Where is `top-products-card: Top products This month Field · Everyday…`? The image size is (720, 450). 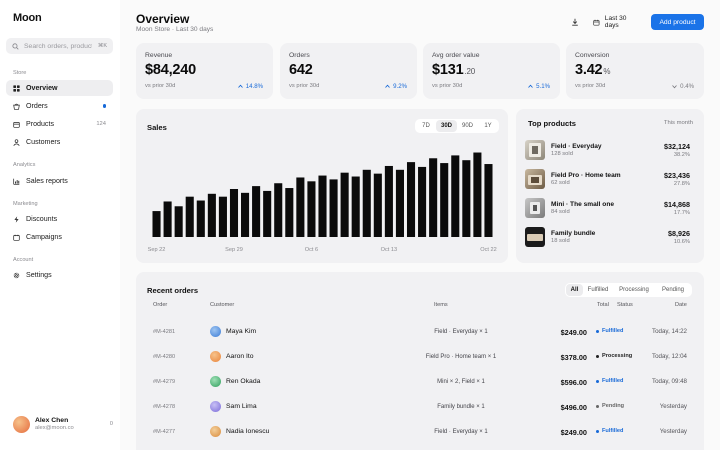
top-products-card: Top products This month Field · Everyday… is located at coordinates (610, 186).